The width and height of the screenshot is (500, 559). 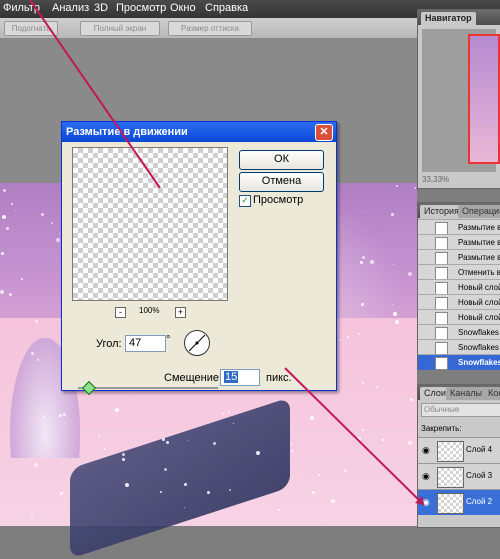 What do you see at coordinates (460, 410) in the screenshot?
I see `blend-mode-select: Обычные` at bounding box center [460, 410].